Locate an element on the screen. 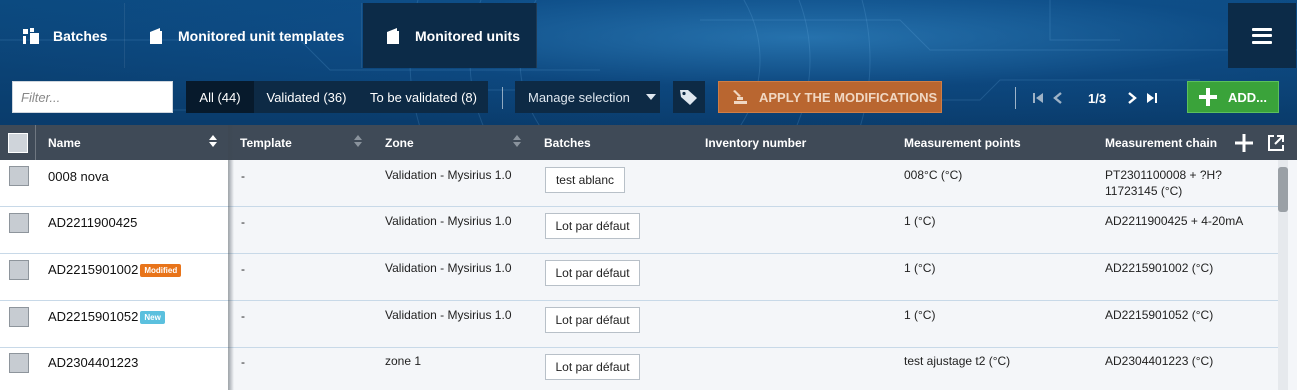  stamp-icon is located at coordinates (740, 97).